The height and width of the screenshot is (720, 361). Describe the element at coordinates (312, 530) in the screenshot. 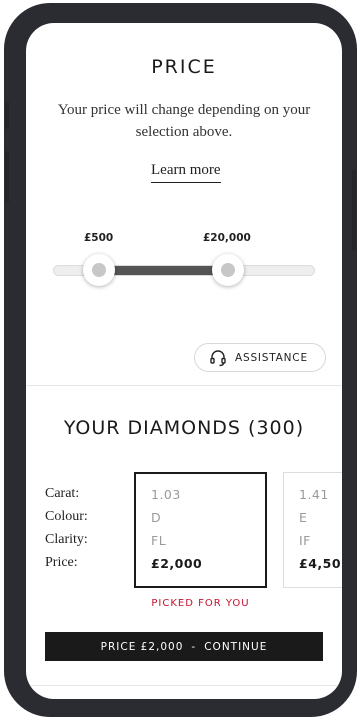

I see `diamond-card: 1.41 E IF £4,50` at that location.